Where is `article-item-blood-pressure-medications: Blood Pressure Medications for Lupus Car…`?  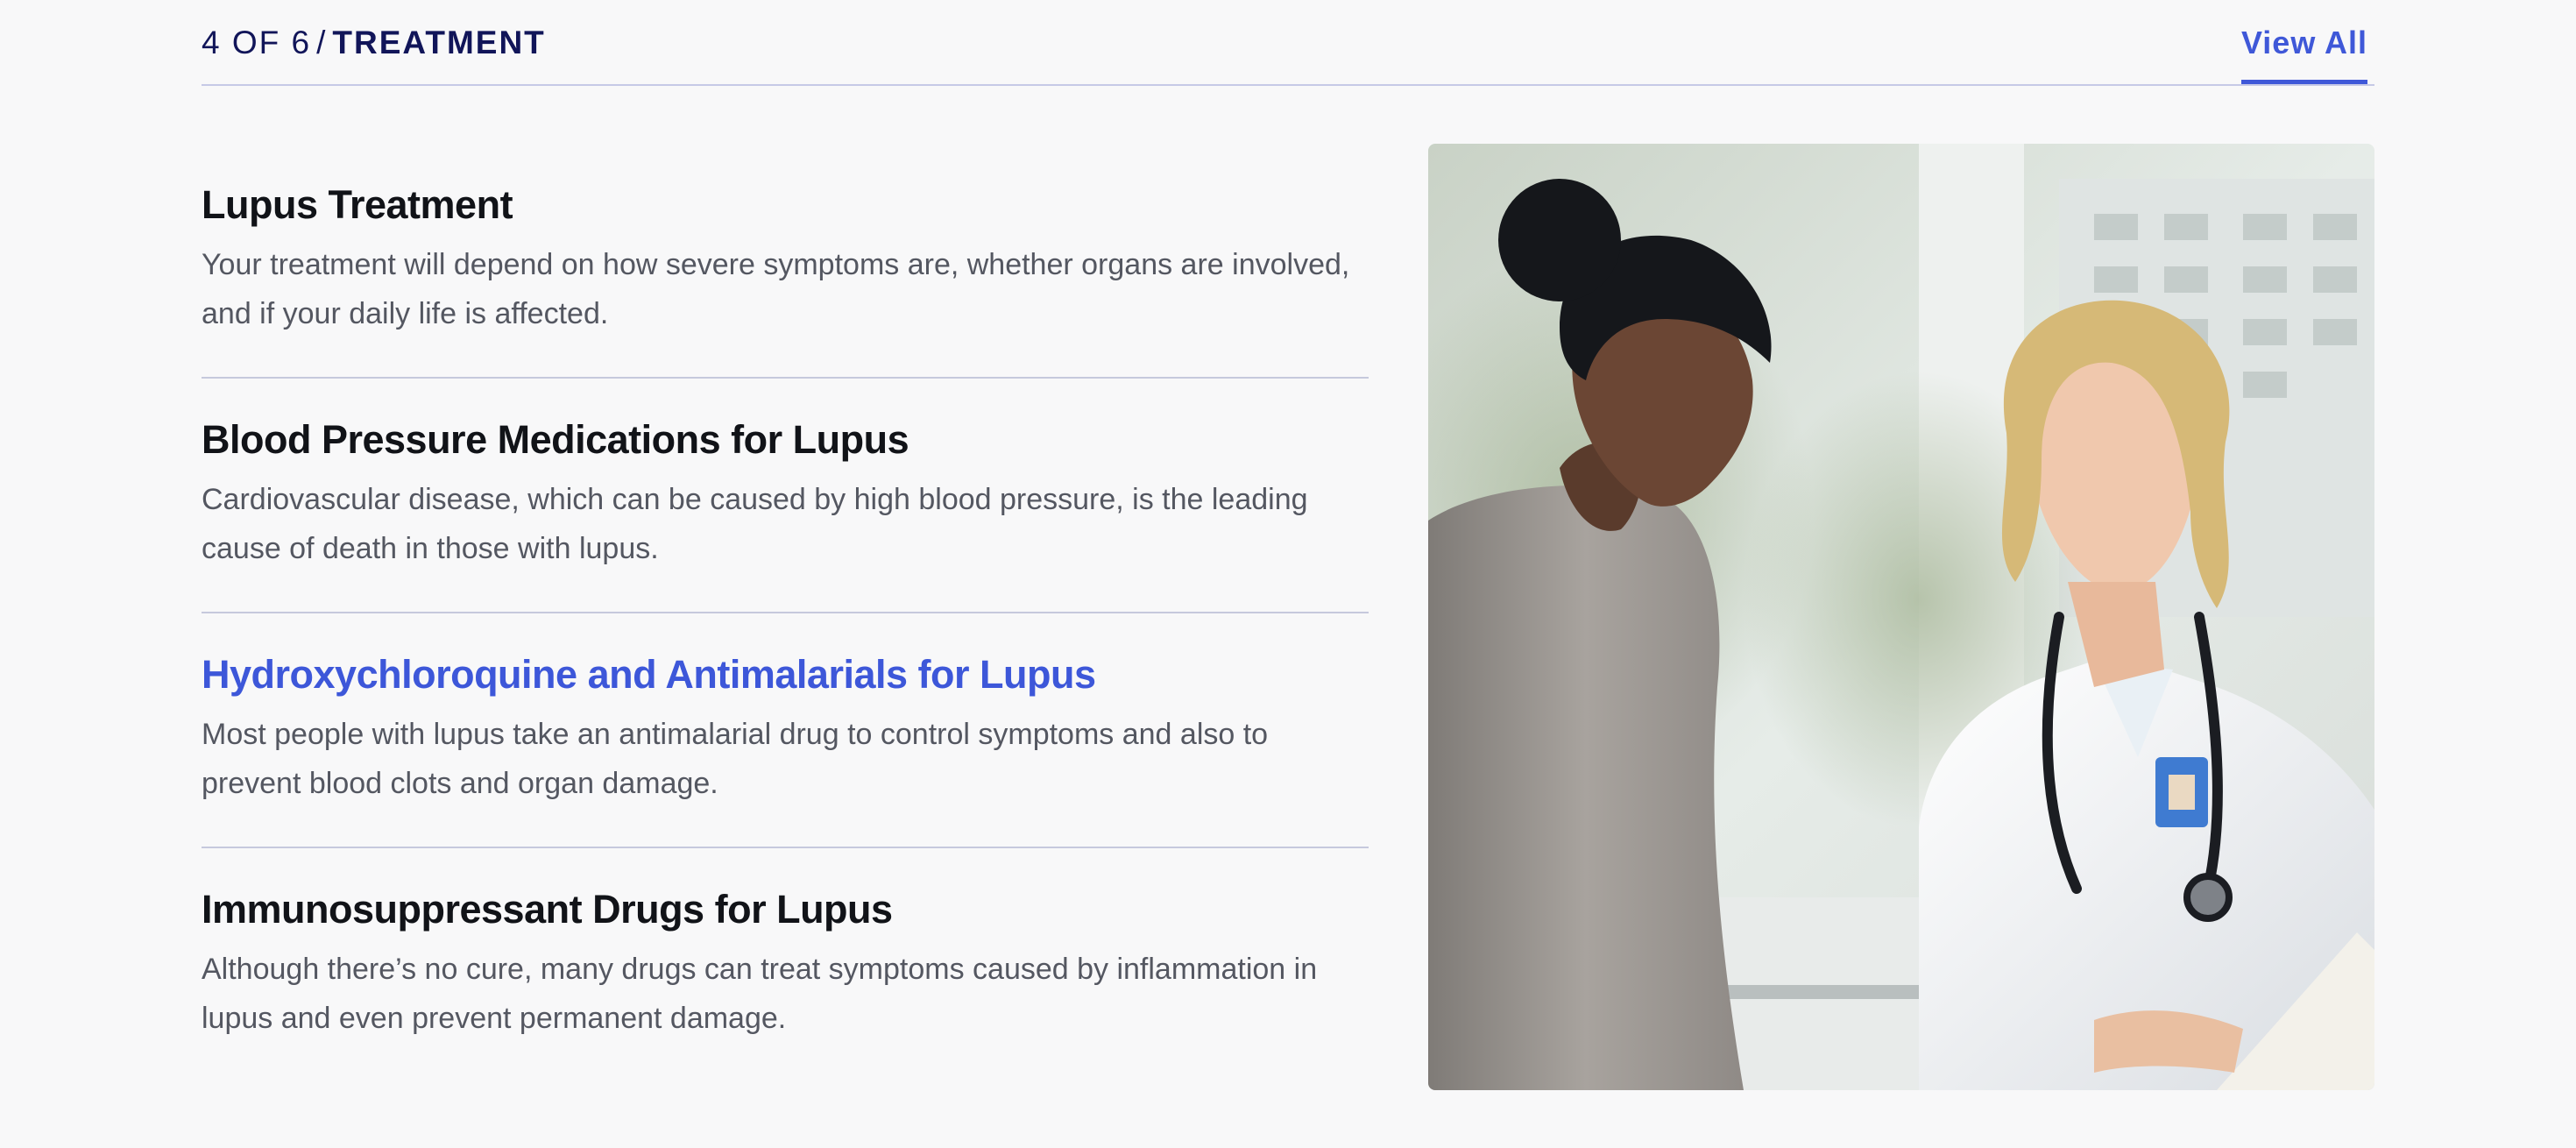
article-item-blood-pressure-medications: Blood Pressure Medications for Lupus Car… is located at coordinates (785, 496).